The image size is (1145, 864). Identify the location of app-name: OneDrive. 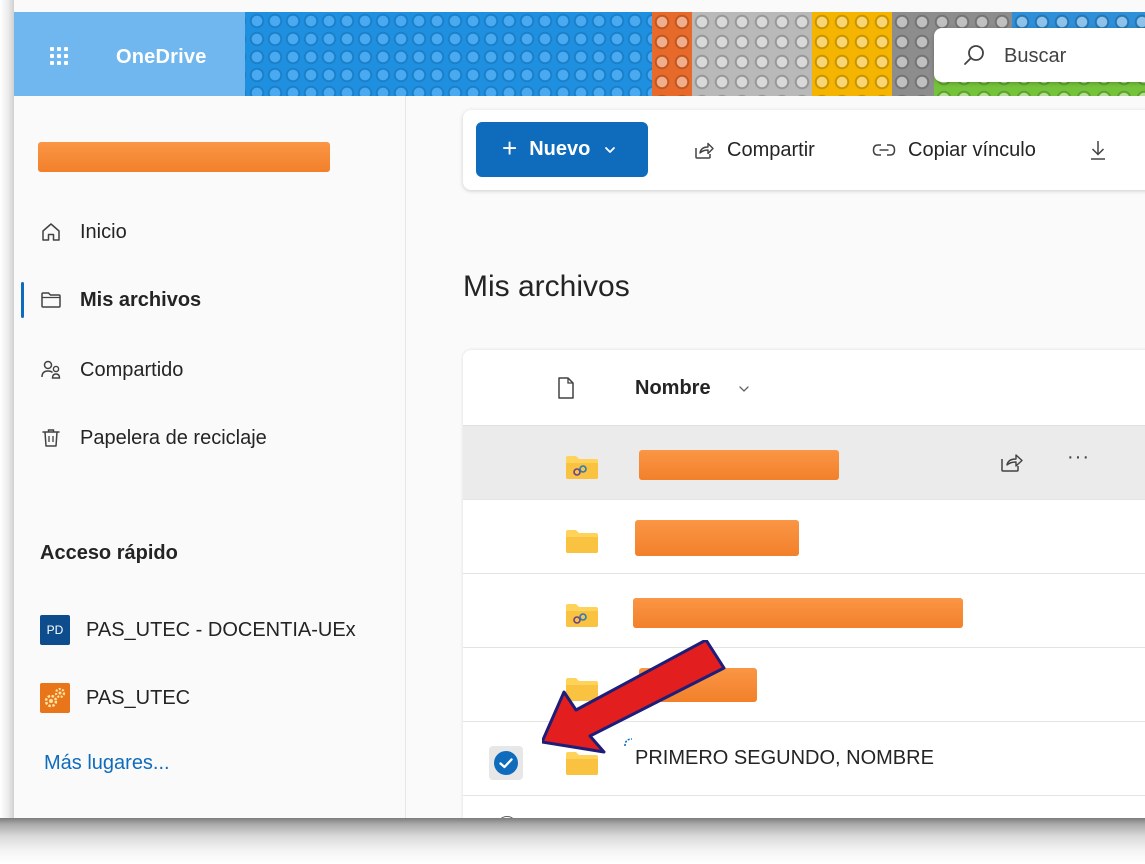
(161, 57).